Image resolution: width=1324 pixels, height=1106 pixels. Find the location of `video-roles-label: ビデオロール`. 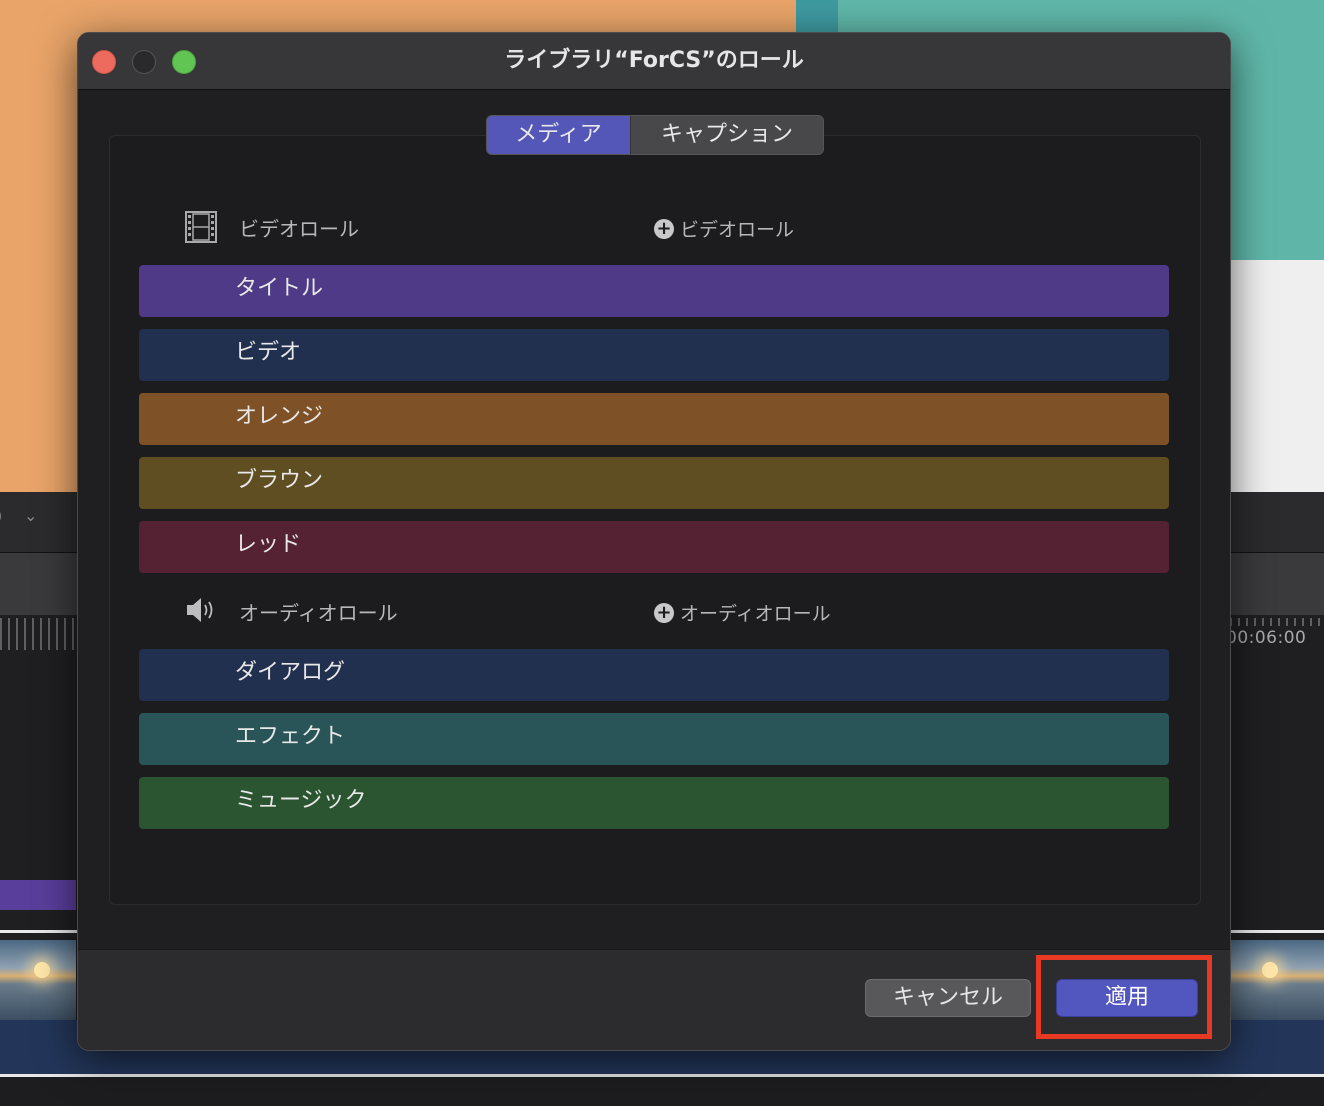

video-roles-label: ビデオロール is located at coordinates (299, 229).